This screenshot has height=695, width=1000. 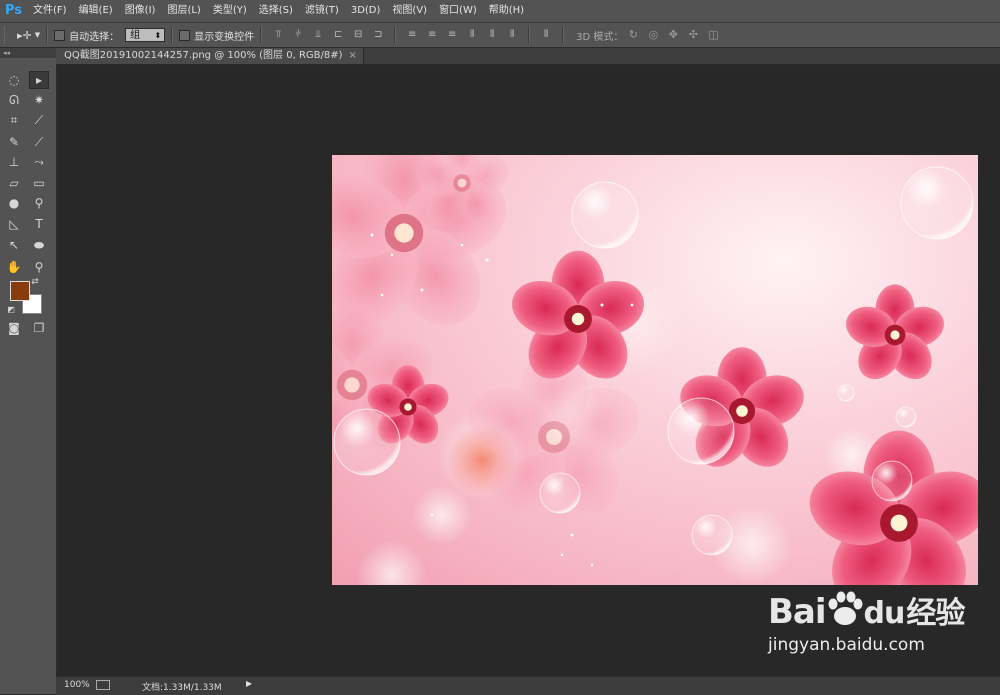 What do you see at coordinates (935, 613) in the screenshot?
I see `watermark-cn: 经验` at bounding box center [935, 613].